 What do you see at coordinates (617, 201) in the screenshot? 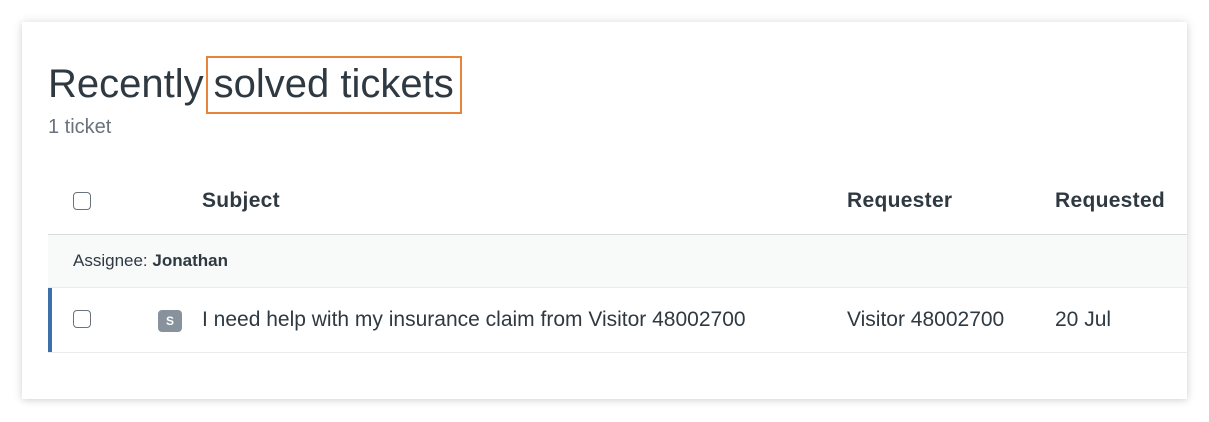
I see `table-header: Subject Requester Requested` at bounding box center [617, 201].